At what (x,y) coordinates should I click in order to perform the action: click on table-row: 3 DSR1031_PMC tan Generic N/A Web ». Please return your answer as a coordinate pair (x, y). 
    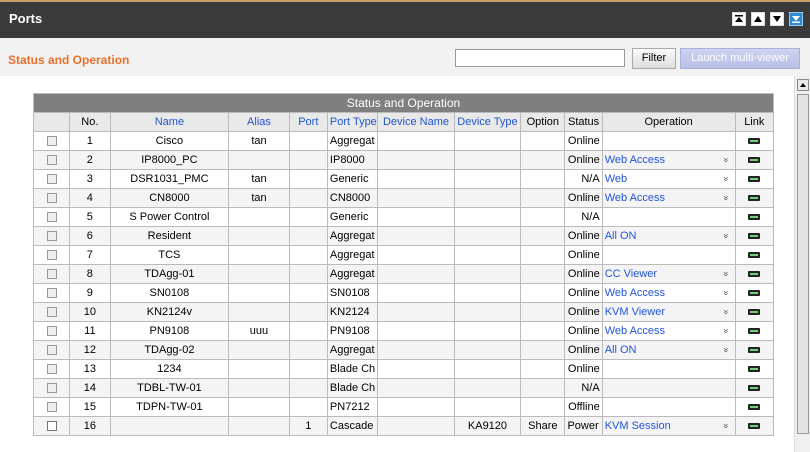
    Looking at the image, I should click on (403, 179).